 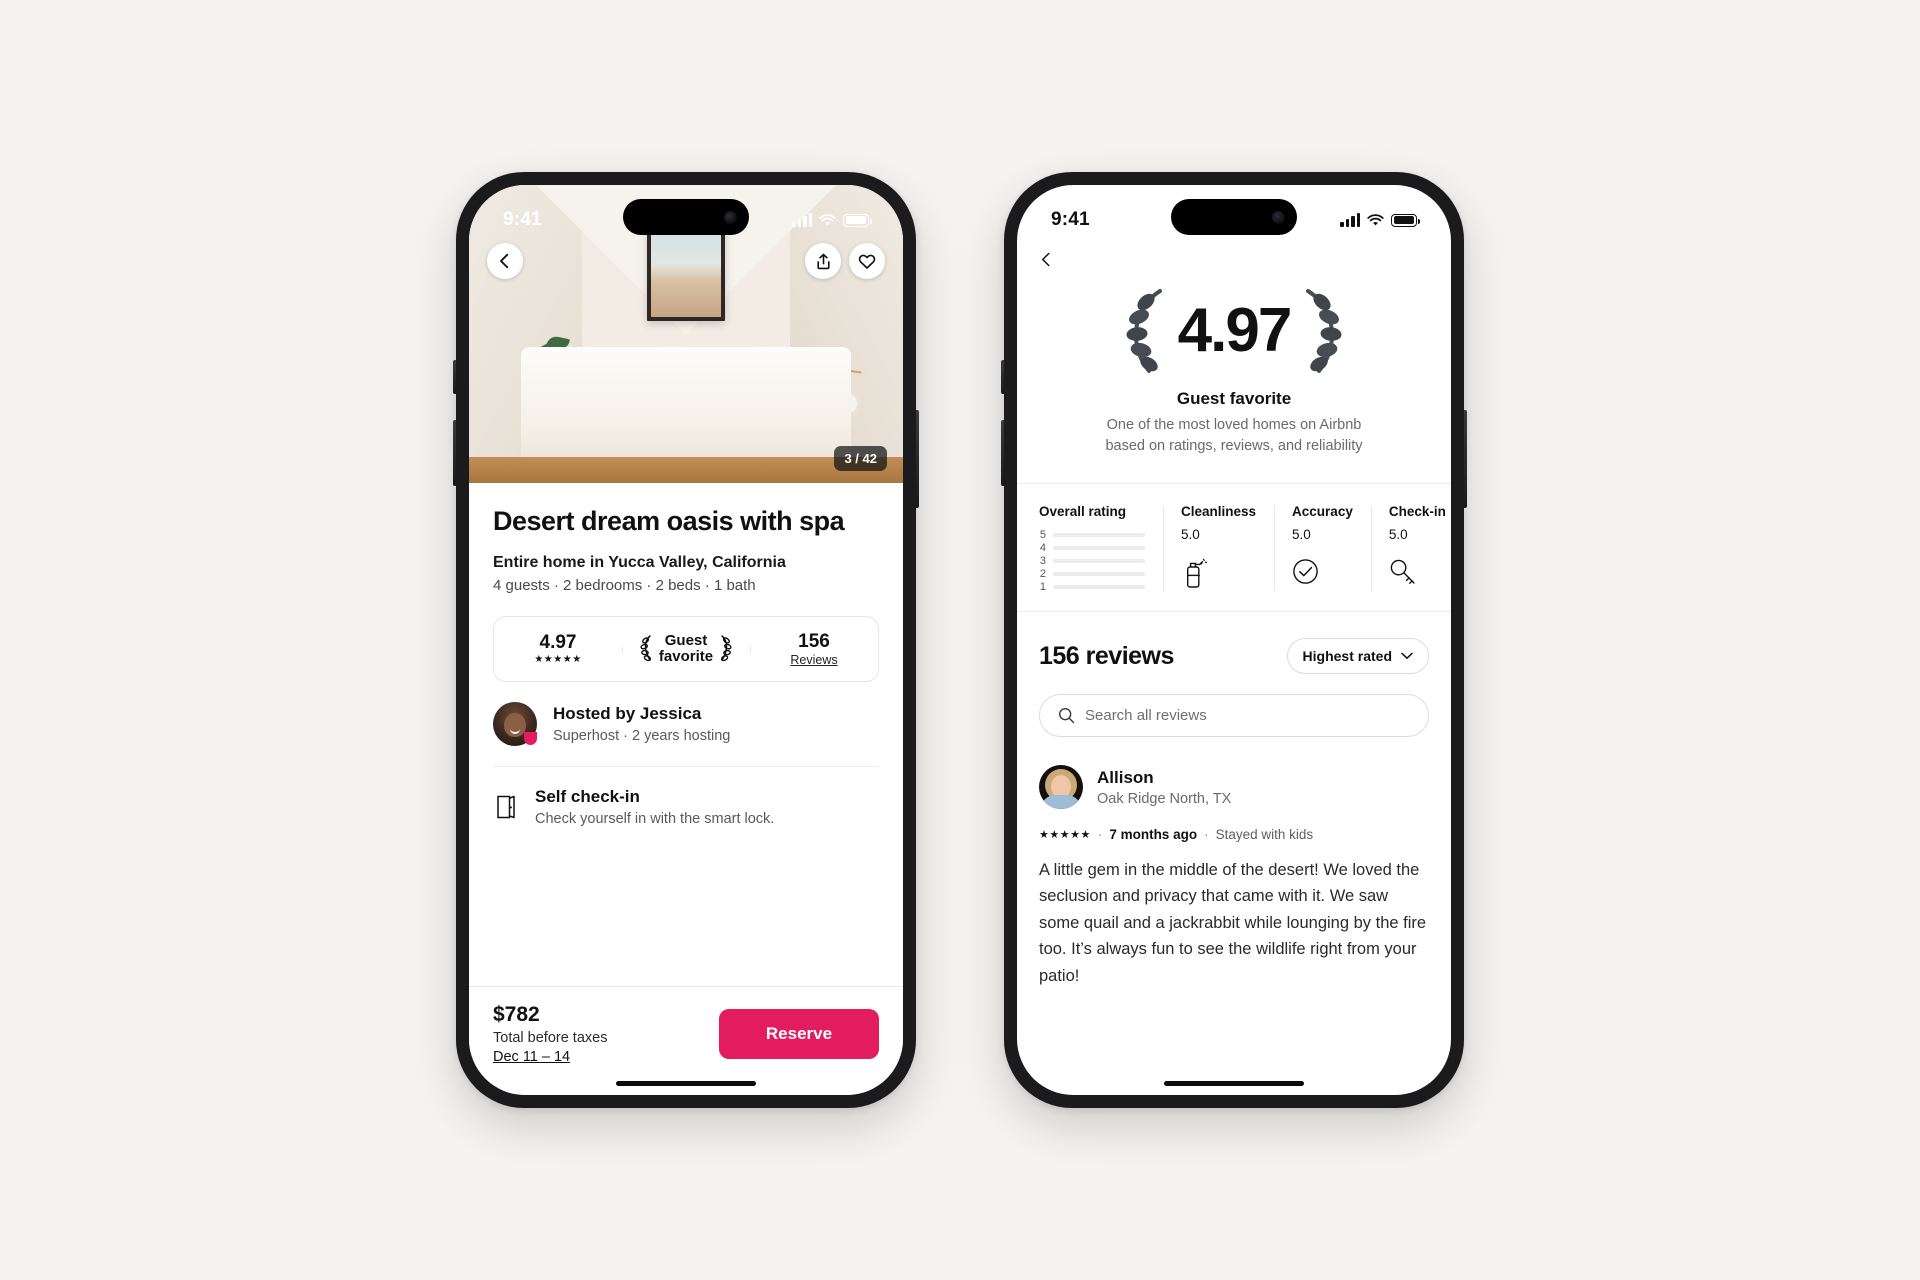 I want to click on rating-bar-row: 5, so click(x=1092, y=534).